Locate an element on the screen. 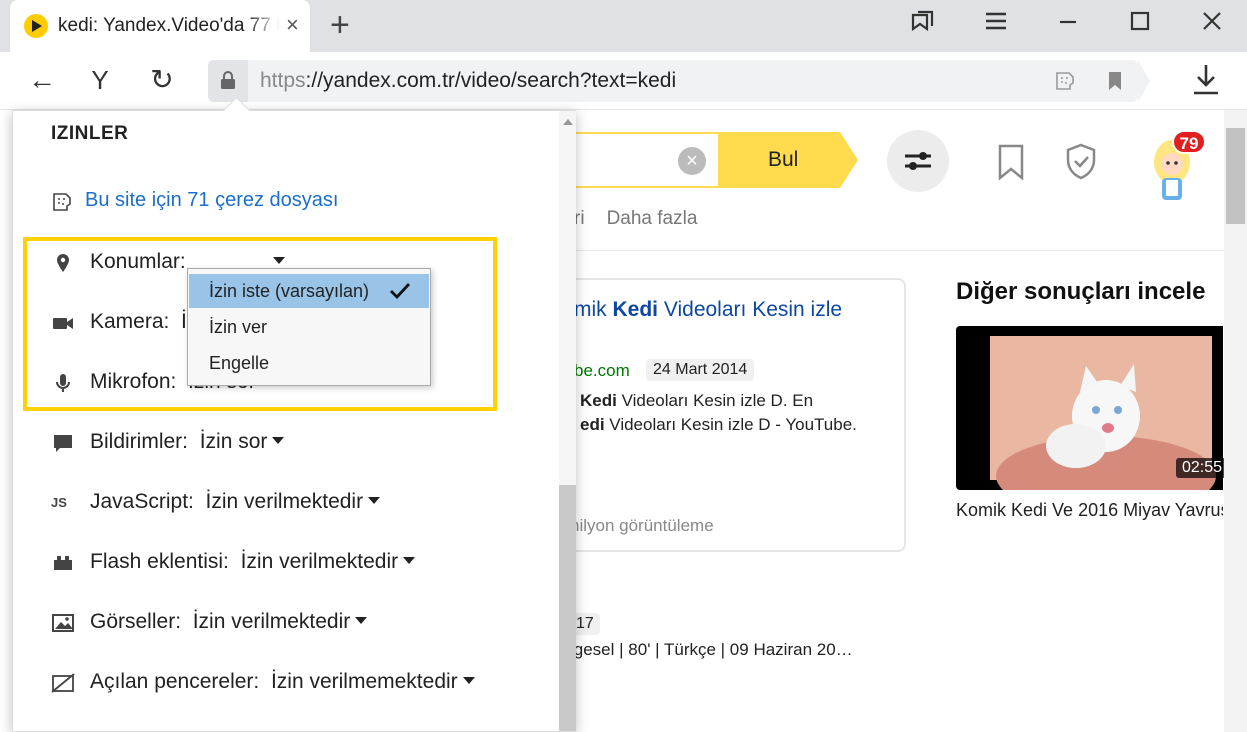 The width and height of the screenshot is (1247, 732). speech-bubble-icon is located at coordinates (63, 443).